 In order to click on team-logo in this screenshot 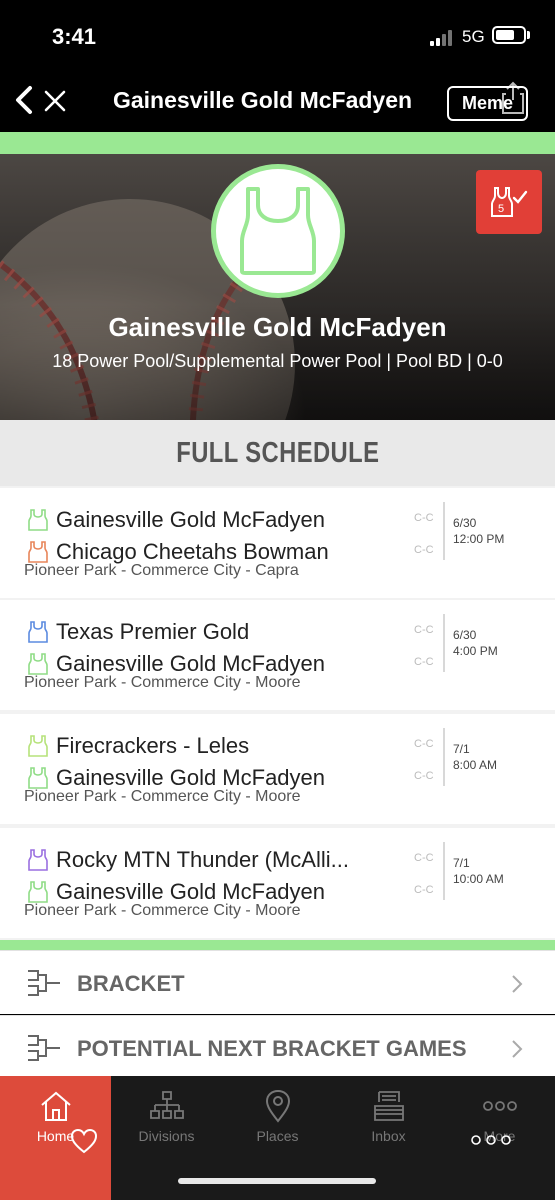, I will do `click(278, 231)`.